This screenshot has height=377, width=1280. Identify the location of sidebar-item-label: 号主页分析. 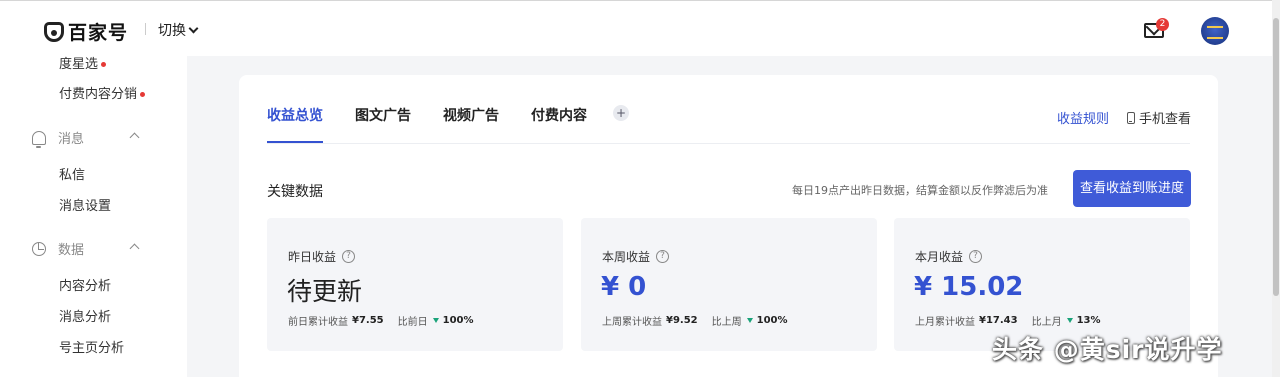
(92, 348).